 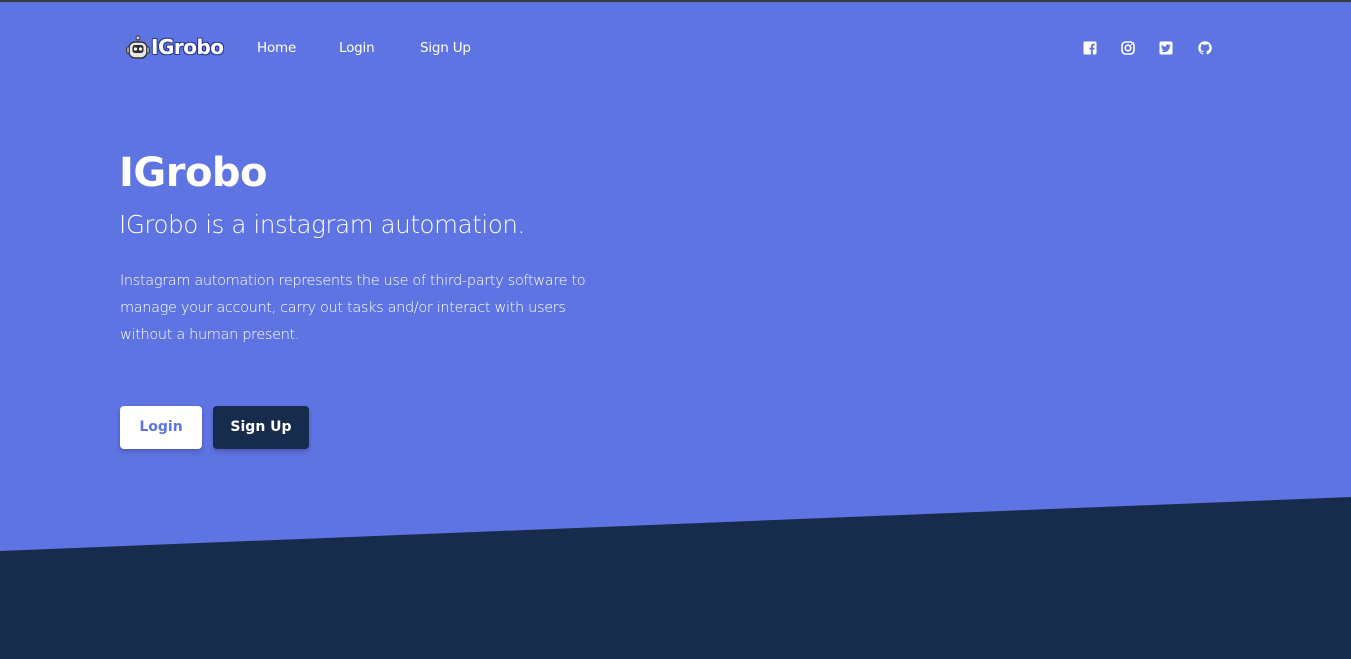 I want to click on instagram-link, so click(x=1128, y=48).